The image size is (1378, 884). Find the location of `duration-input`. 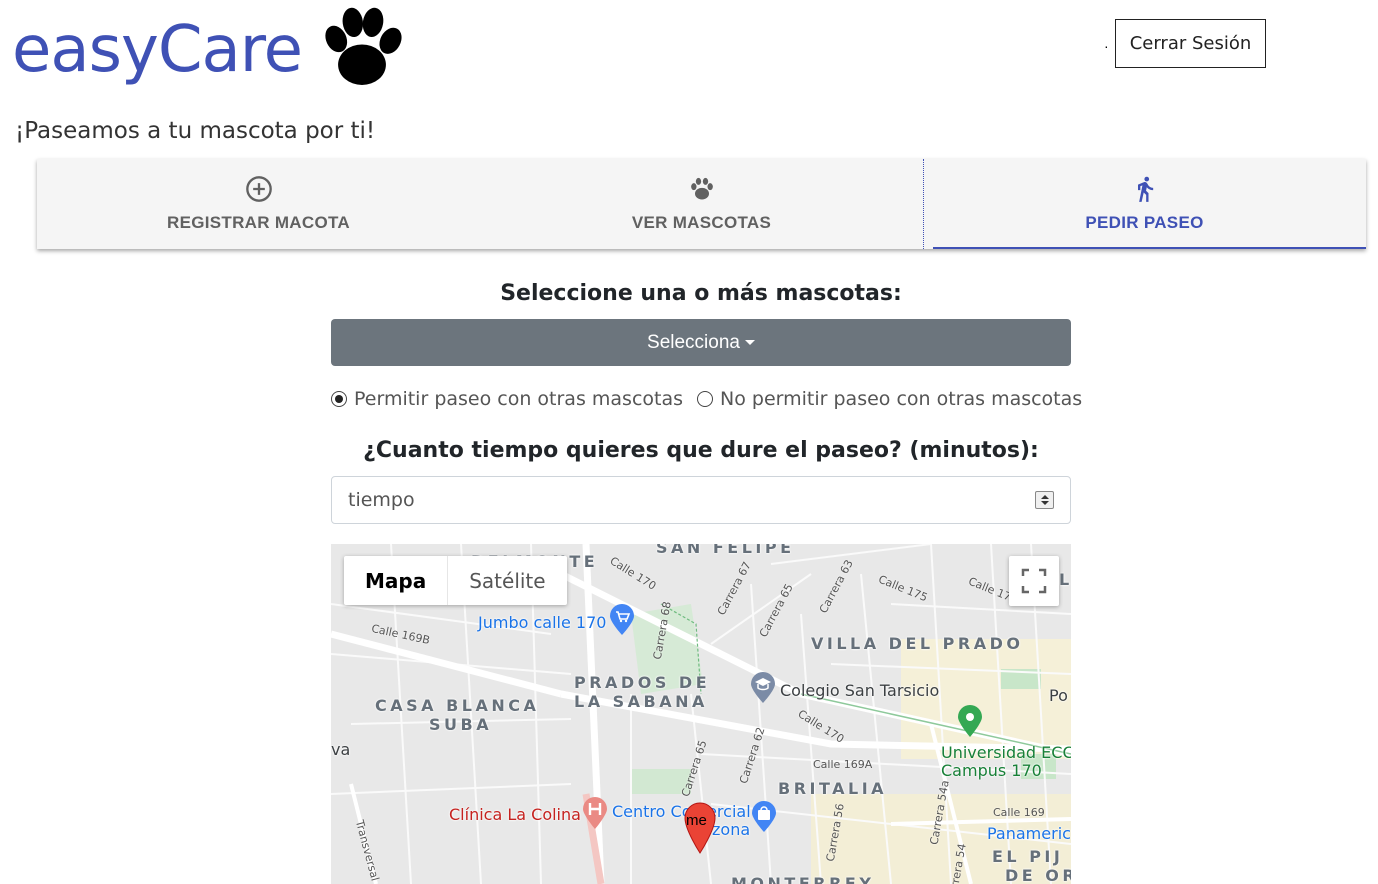

duration-input is located at coordinates (701, 500).